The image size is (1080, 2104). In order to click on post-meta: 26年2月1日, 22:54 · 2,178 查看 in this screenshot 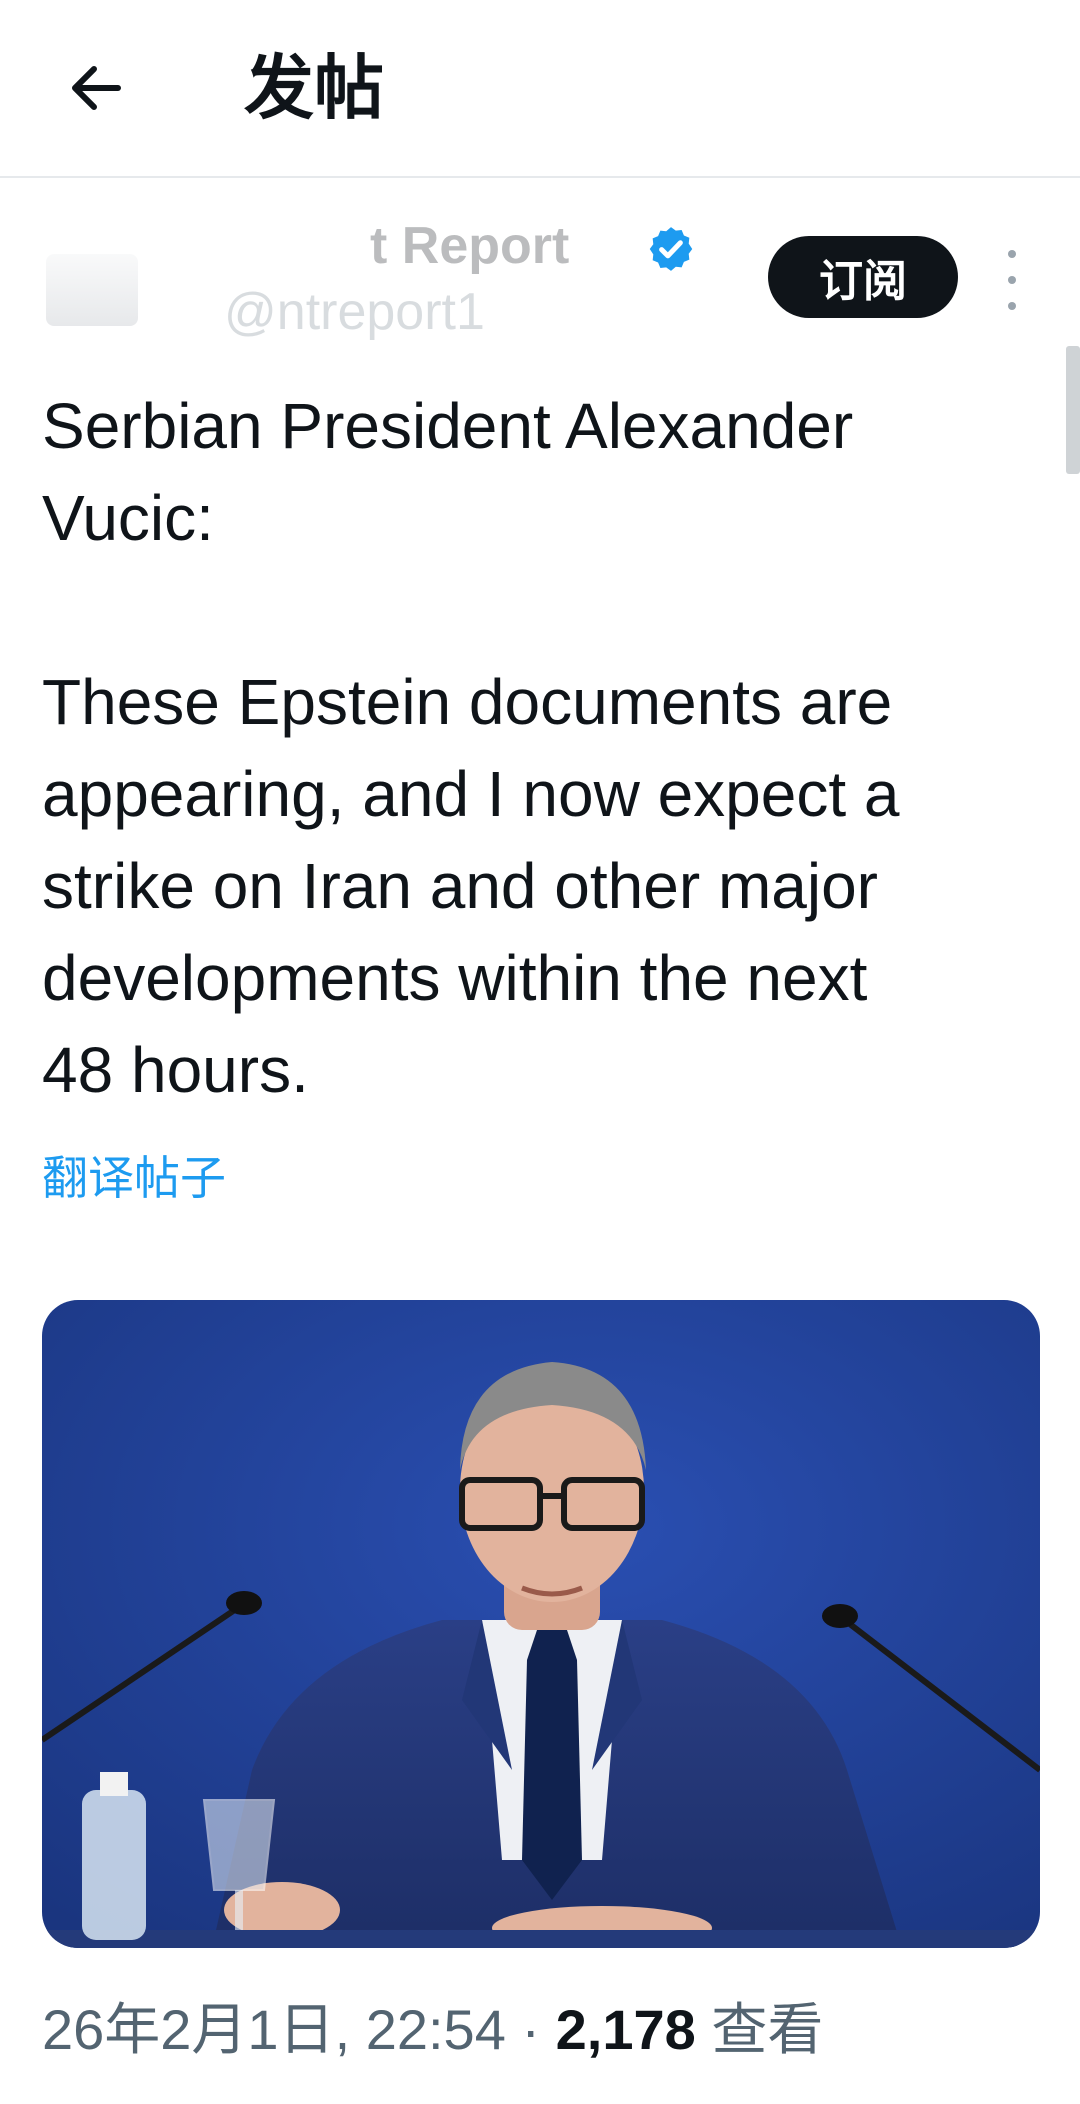, I will do `click(432, 2030)`.